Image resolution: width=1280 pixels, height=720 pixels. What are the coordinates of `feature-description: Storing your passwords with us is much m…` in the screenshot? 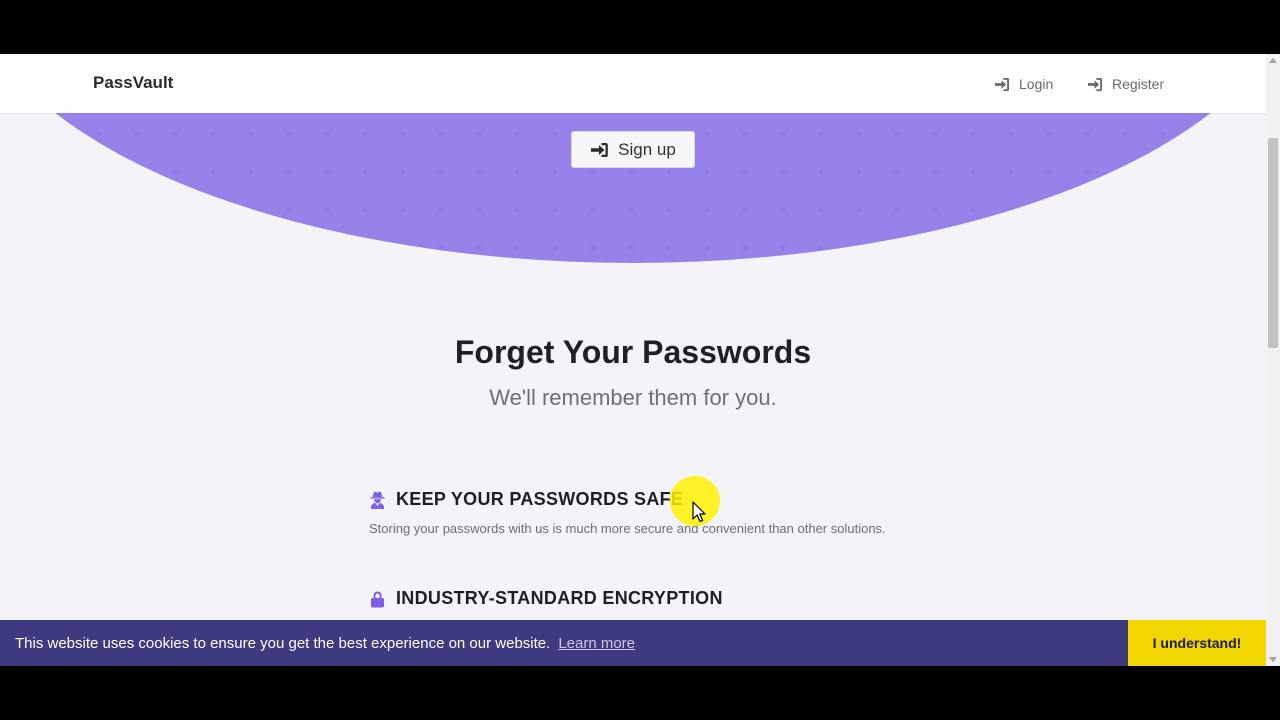 It's located at (627, 528).